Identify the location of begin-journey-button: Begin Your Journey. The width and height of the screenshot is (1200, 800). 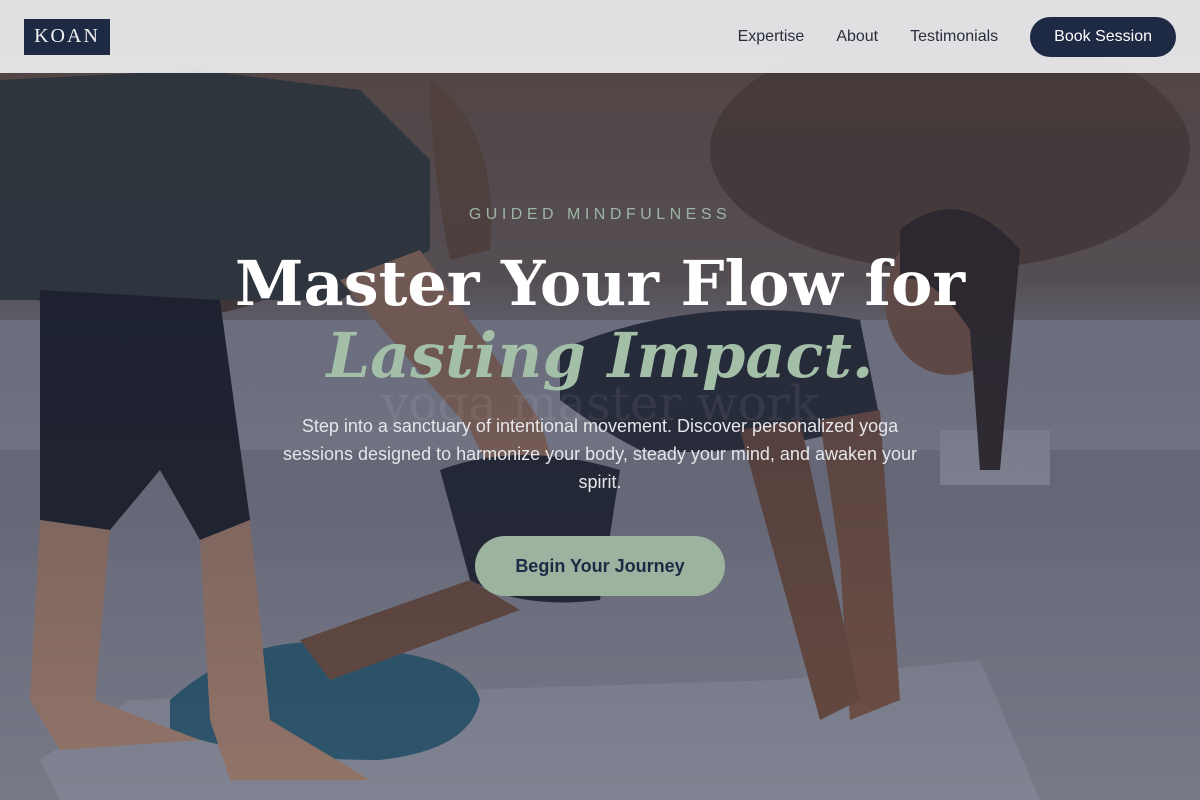
(600, 566).